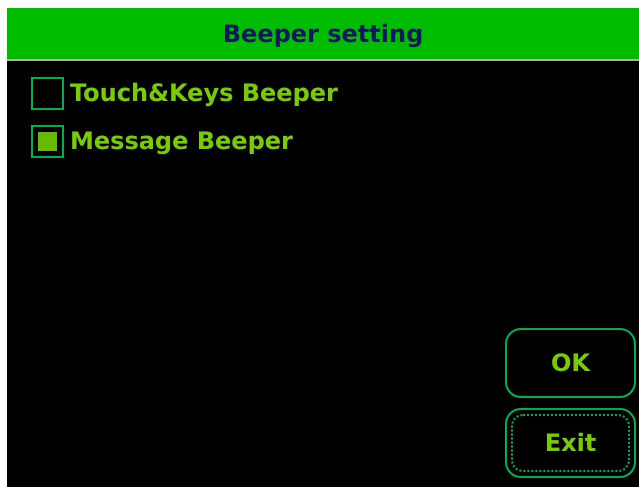  I want to click on option-label: Touch&Keys Beeper, so click(204, 93).